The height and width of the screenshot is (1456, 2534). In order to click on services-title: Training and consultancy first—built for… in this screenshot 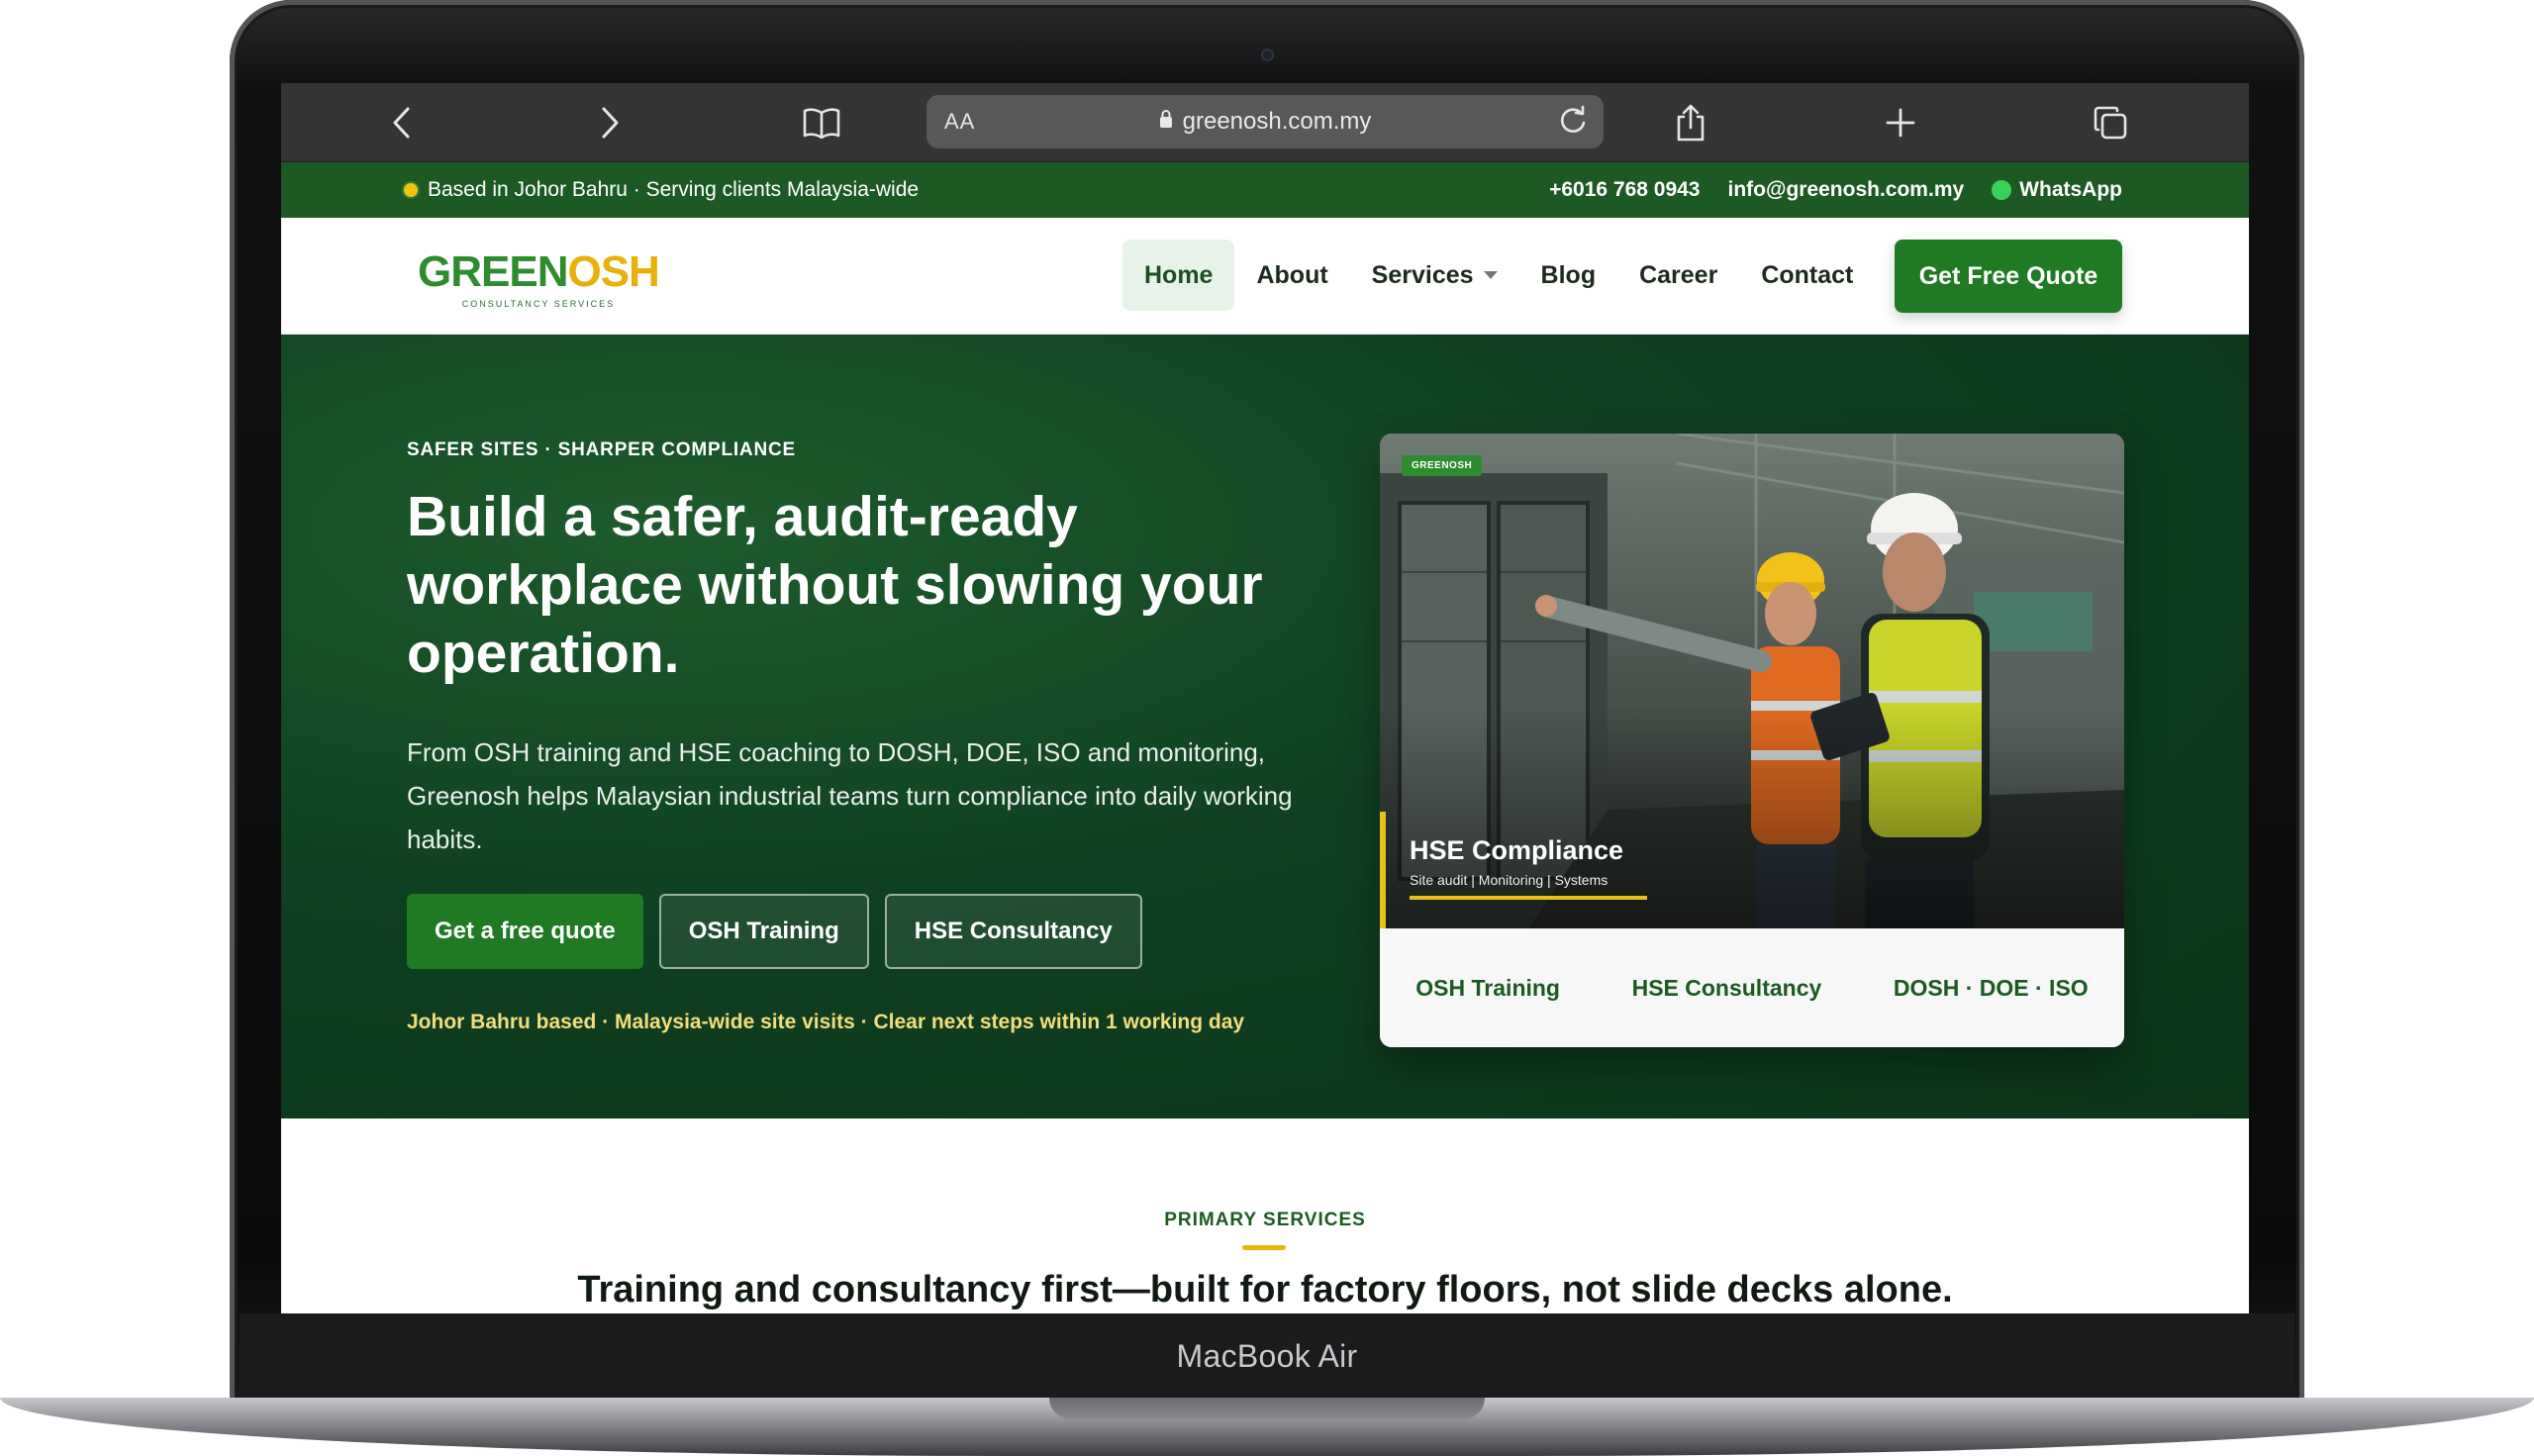, I will do `click(1265, 1289)`.